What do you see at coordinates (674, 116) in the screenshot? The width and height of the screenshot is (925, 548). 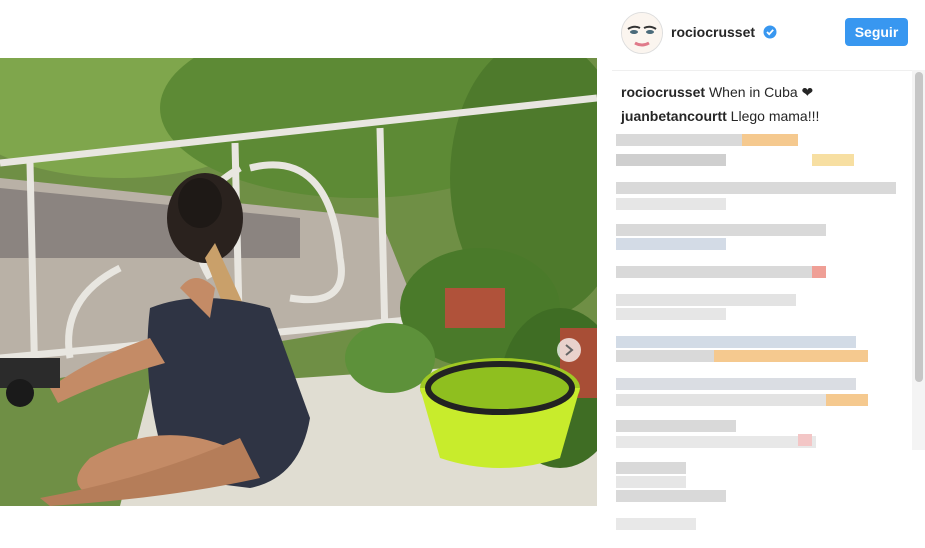 I see `comment-user: juanbetancourtt` at bounding box center [674, 116].